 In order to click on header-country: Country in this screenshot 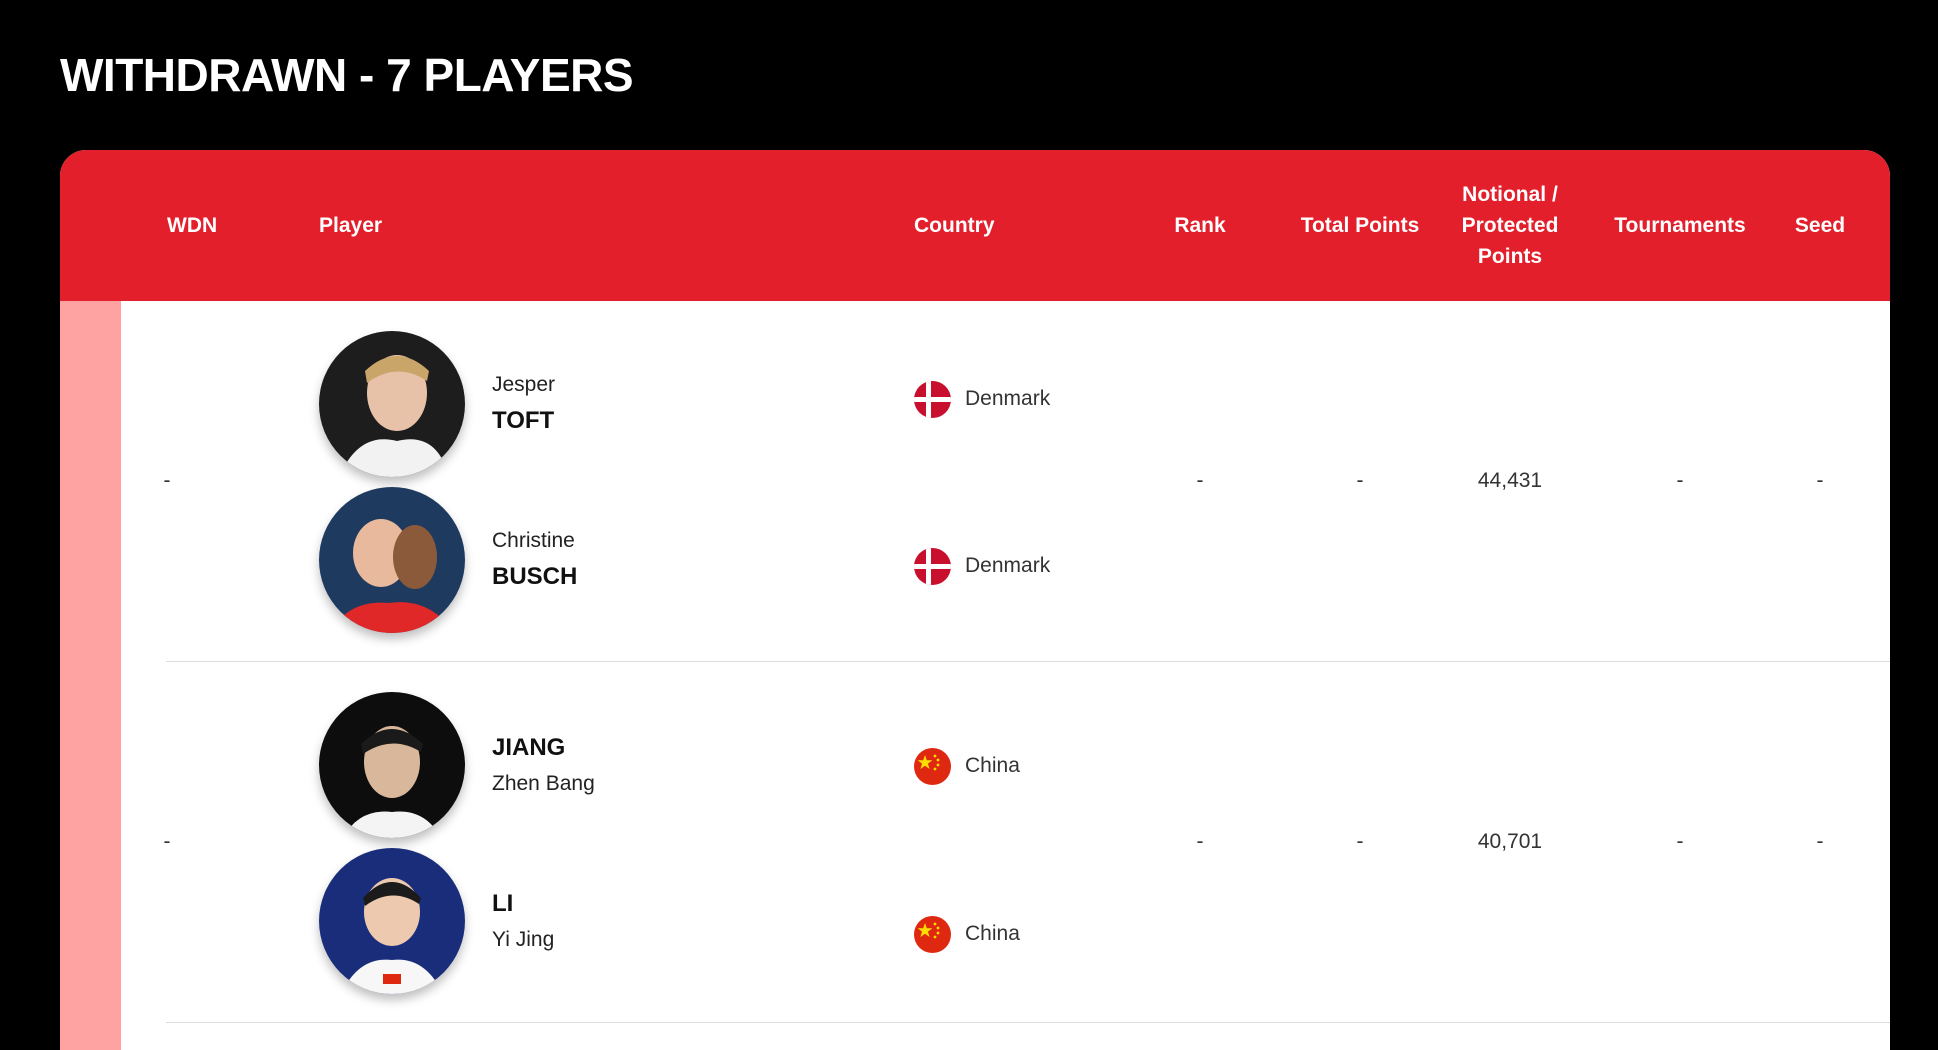, I will do `click(954, 225)`.